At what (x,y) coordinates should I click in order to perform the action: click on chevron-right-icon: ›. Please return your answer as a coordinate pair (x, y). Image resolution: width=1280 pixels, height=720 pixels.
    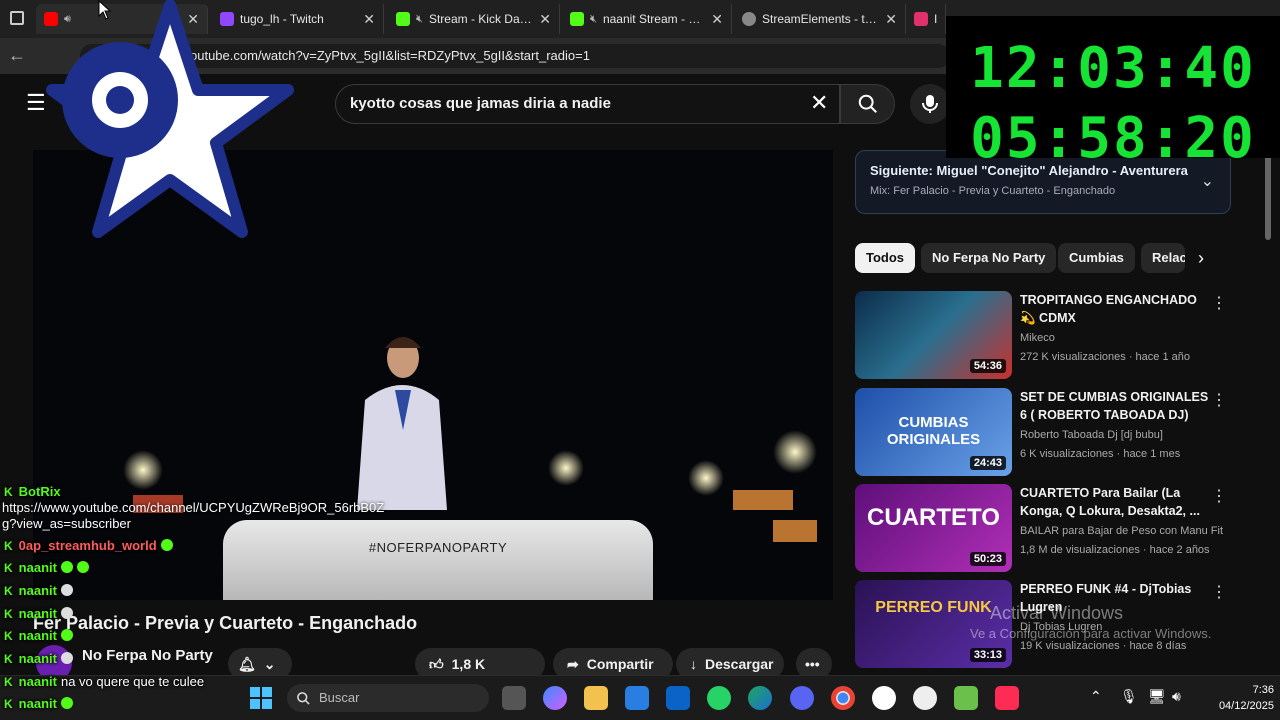
    Looking at the image, I should click on (1201, 258).